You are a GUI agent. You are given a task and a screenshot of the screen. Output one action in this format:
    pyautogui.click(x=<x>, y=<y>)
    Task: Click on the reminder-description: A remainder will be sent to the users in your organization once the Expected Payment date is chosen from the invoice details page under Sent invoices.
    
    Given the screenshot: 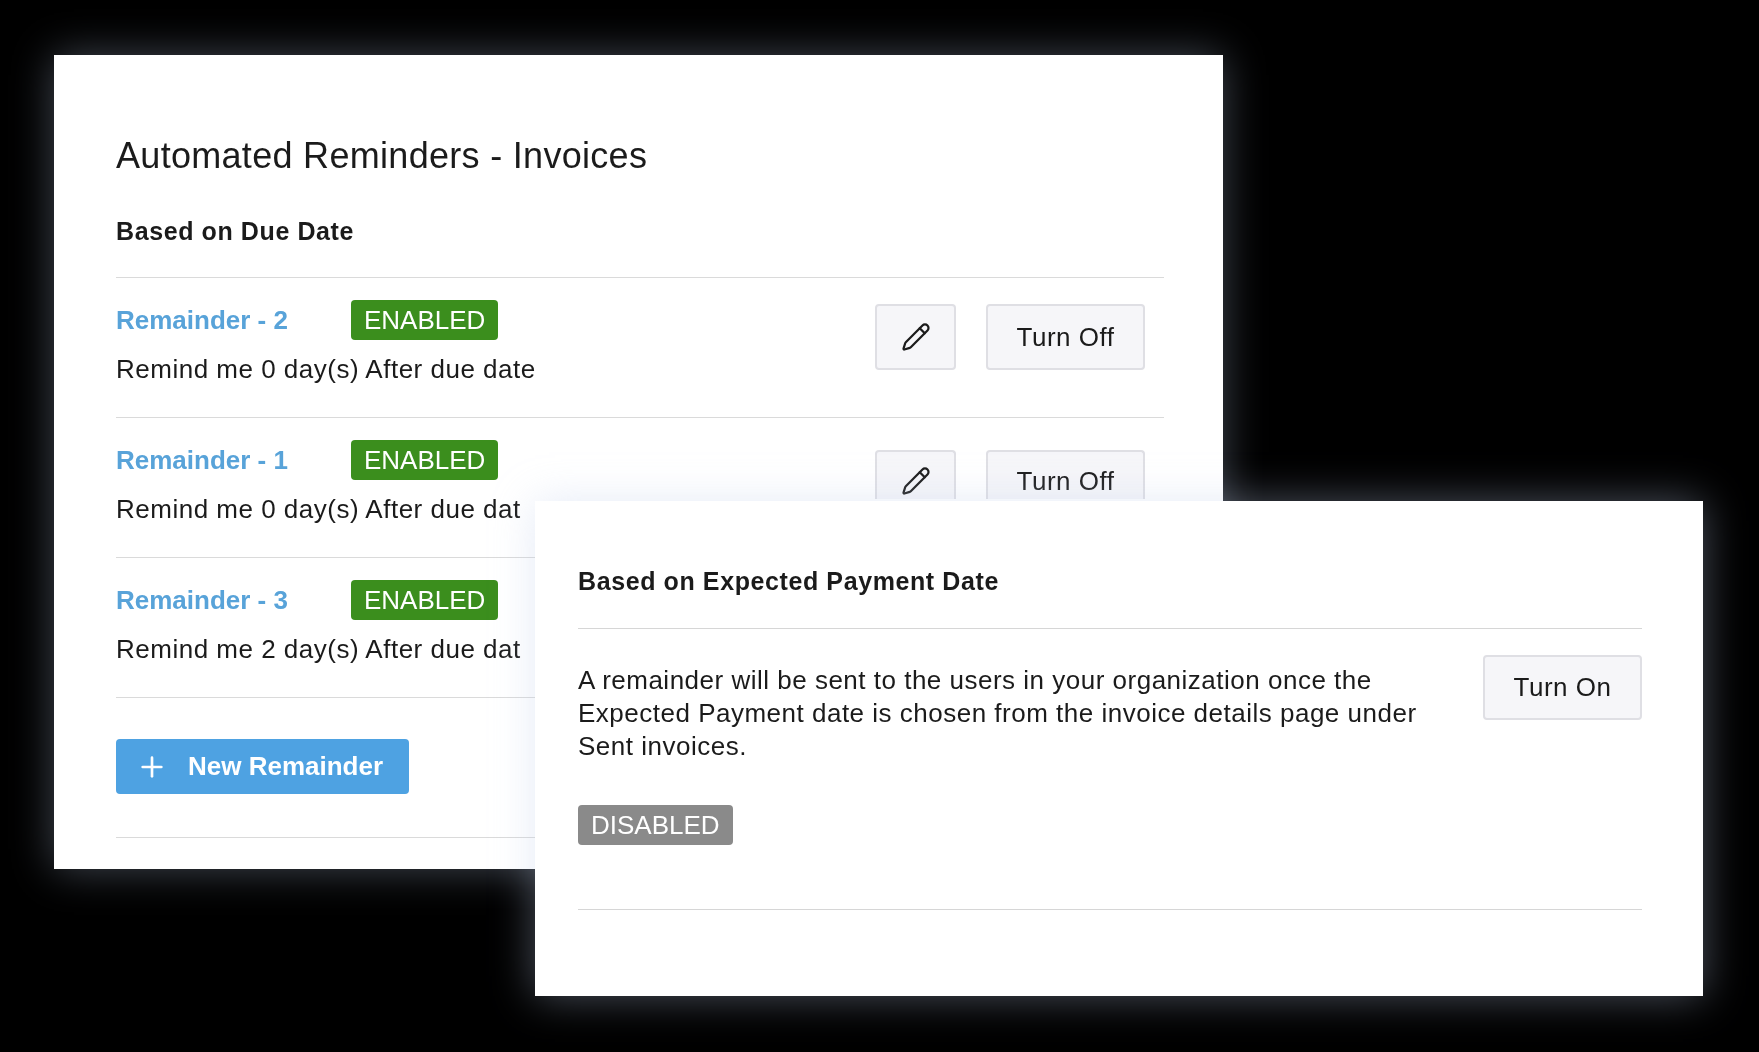 What is the action you would take?
    pyautogui.click(x=998, y=713)
    